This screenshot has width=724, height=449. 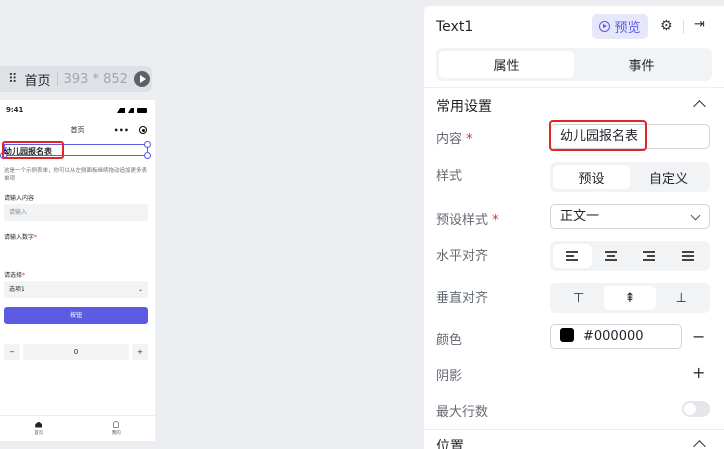 I want to click on form-description: 这是一个示例表单，你可以从左侧面板继续拖动追加更多表单项, so click(x=77, y=175).